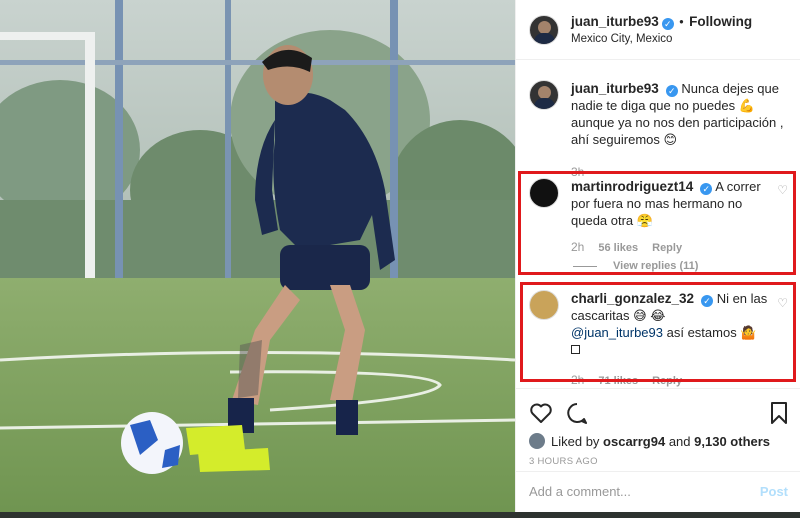 This screenshot has width=800, height=518. What do you see at coordinates (667, 248) in the screenshot?
I see `reply-button: Reply` at bounding box center [667, 248].